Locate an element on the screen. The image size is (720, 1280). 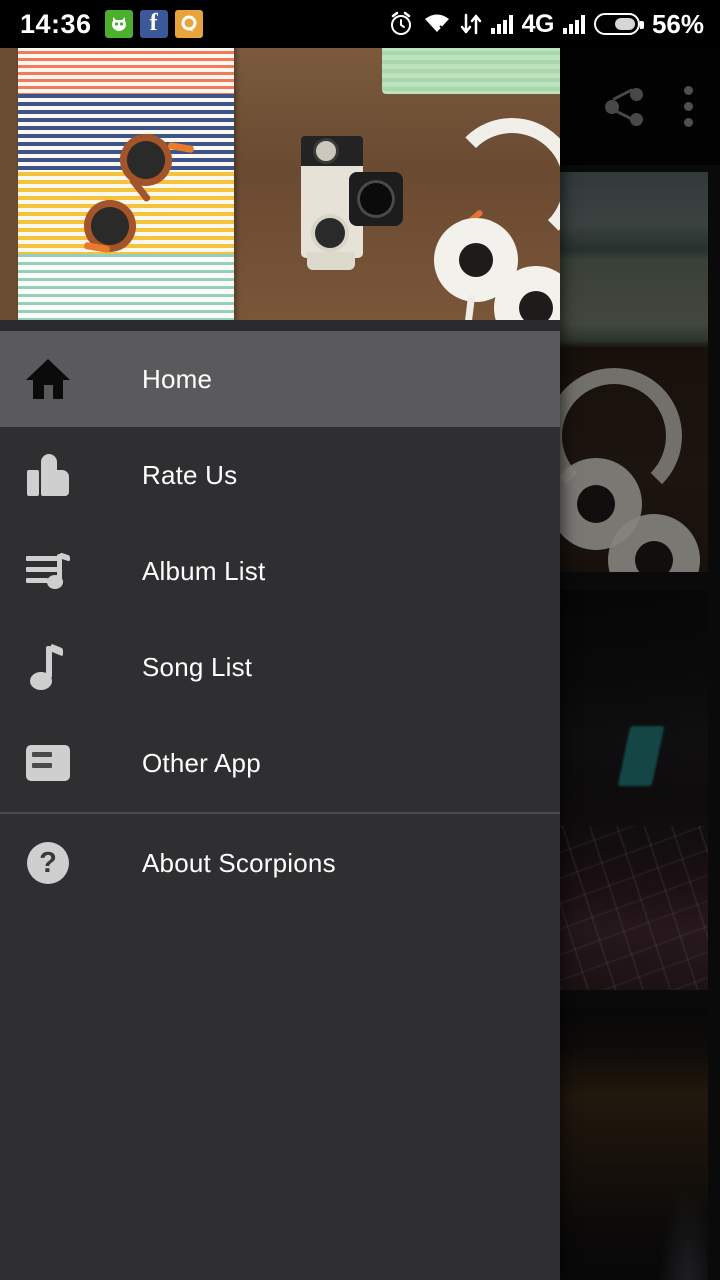
drawer-item-rate-us: Rate Us is located at coordinates (280, 475).